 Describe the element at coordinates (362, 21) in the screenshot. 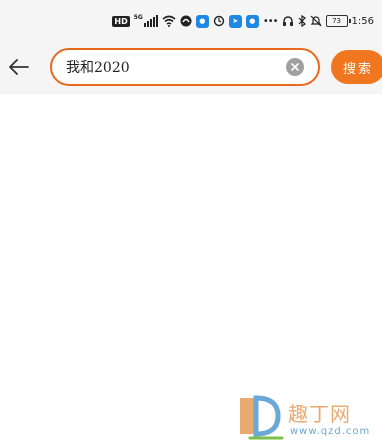

I see `status-time: 1:56` at that location.